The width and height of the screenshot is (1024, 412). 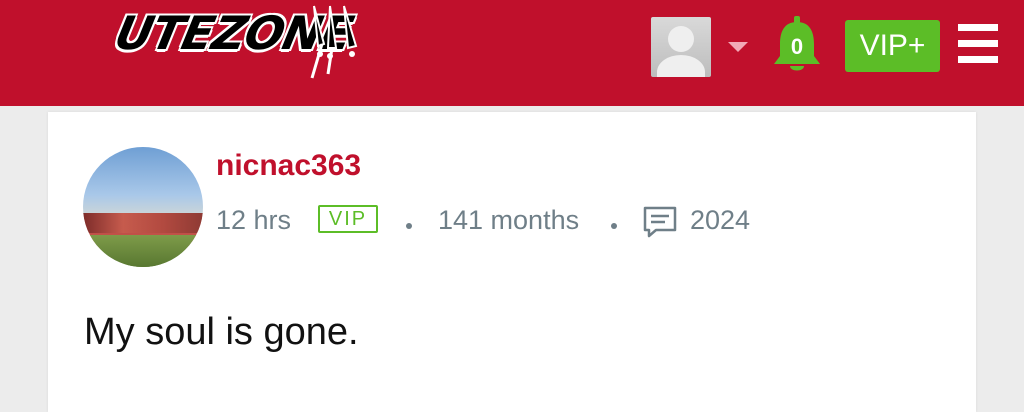 I want to click on author-avatar, so click(x=143, y=207).